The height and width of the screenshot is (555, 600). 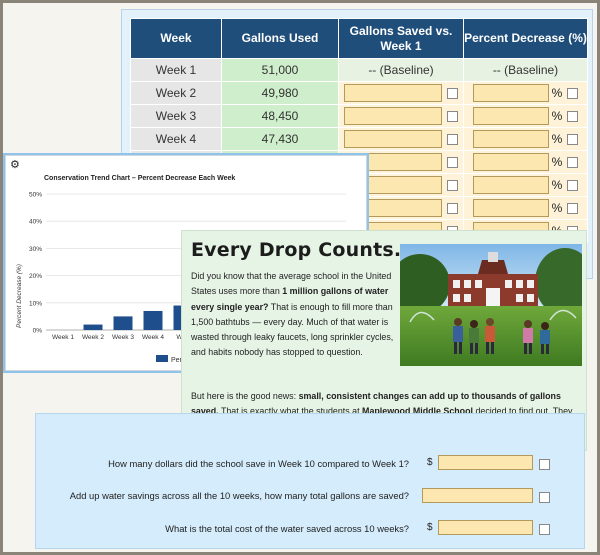 I want to click on y-tick-label: 50%, so click(x=35, y=195).